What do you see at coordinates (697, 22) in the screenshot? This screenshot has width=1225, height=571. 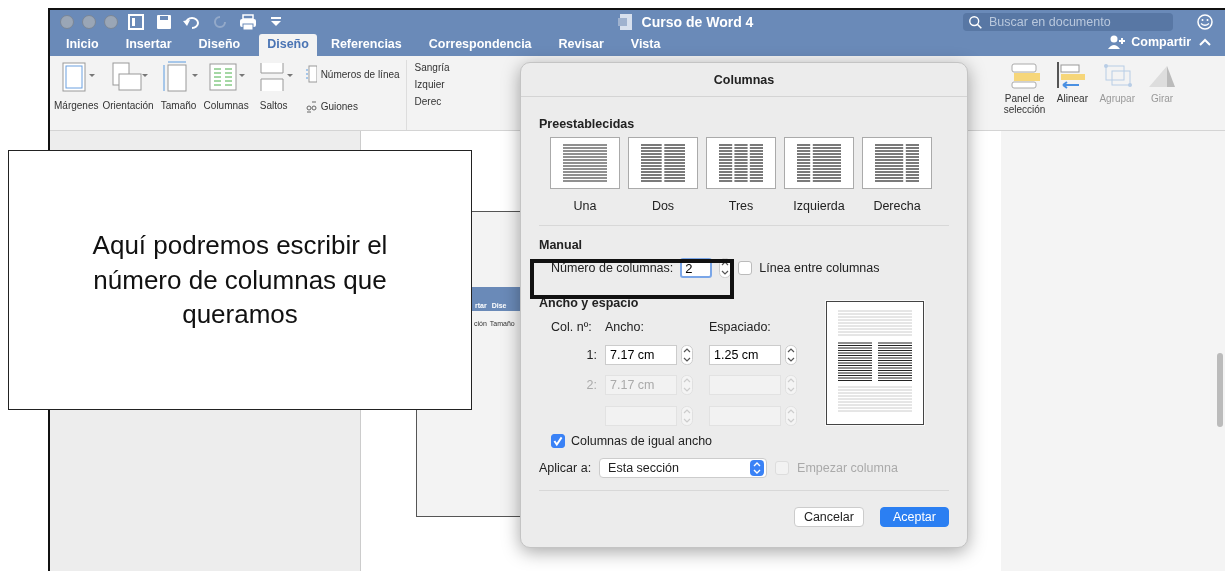 I see `window-title: Curso de Word 4` at bounding box center [697, 22].